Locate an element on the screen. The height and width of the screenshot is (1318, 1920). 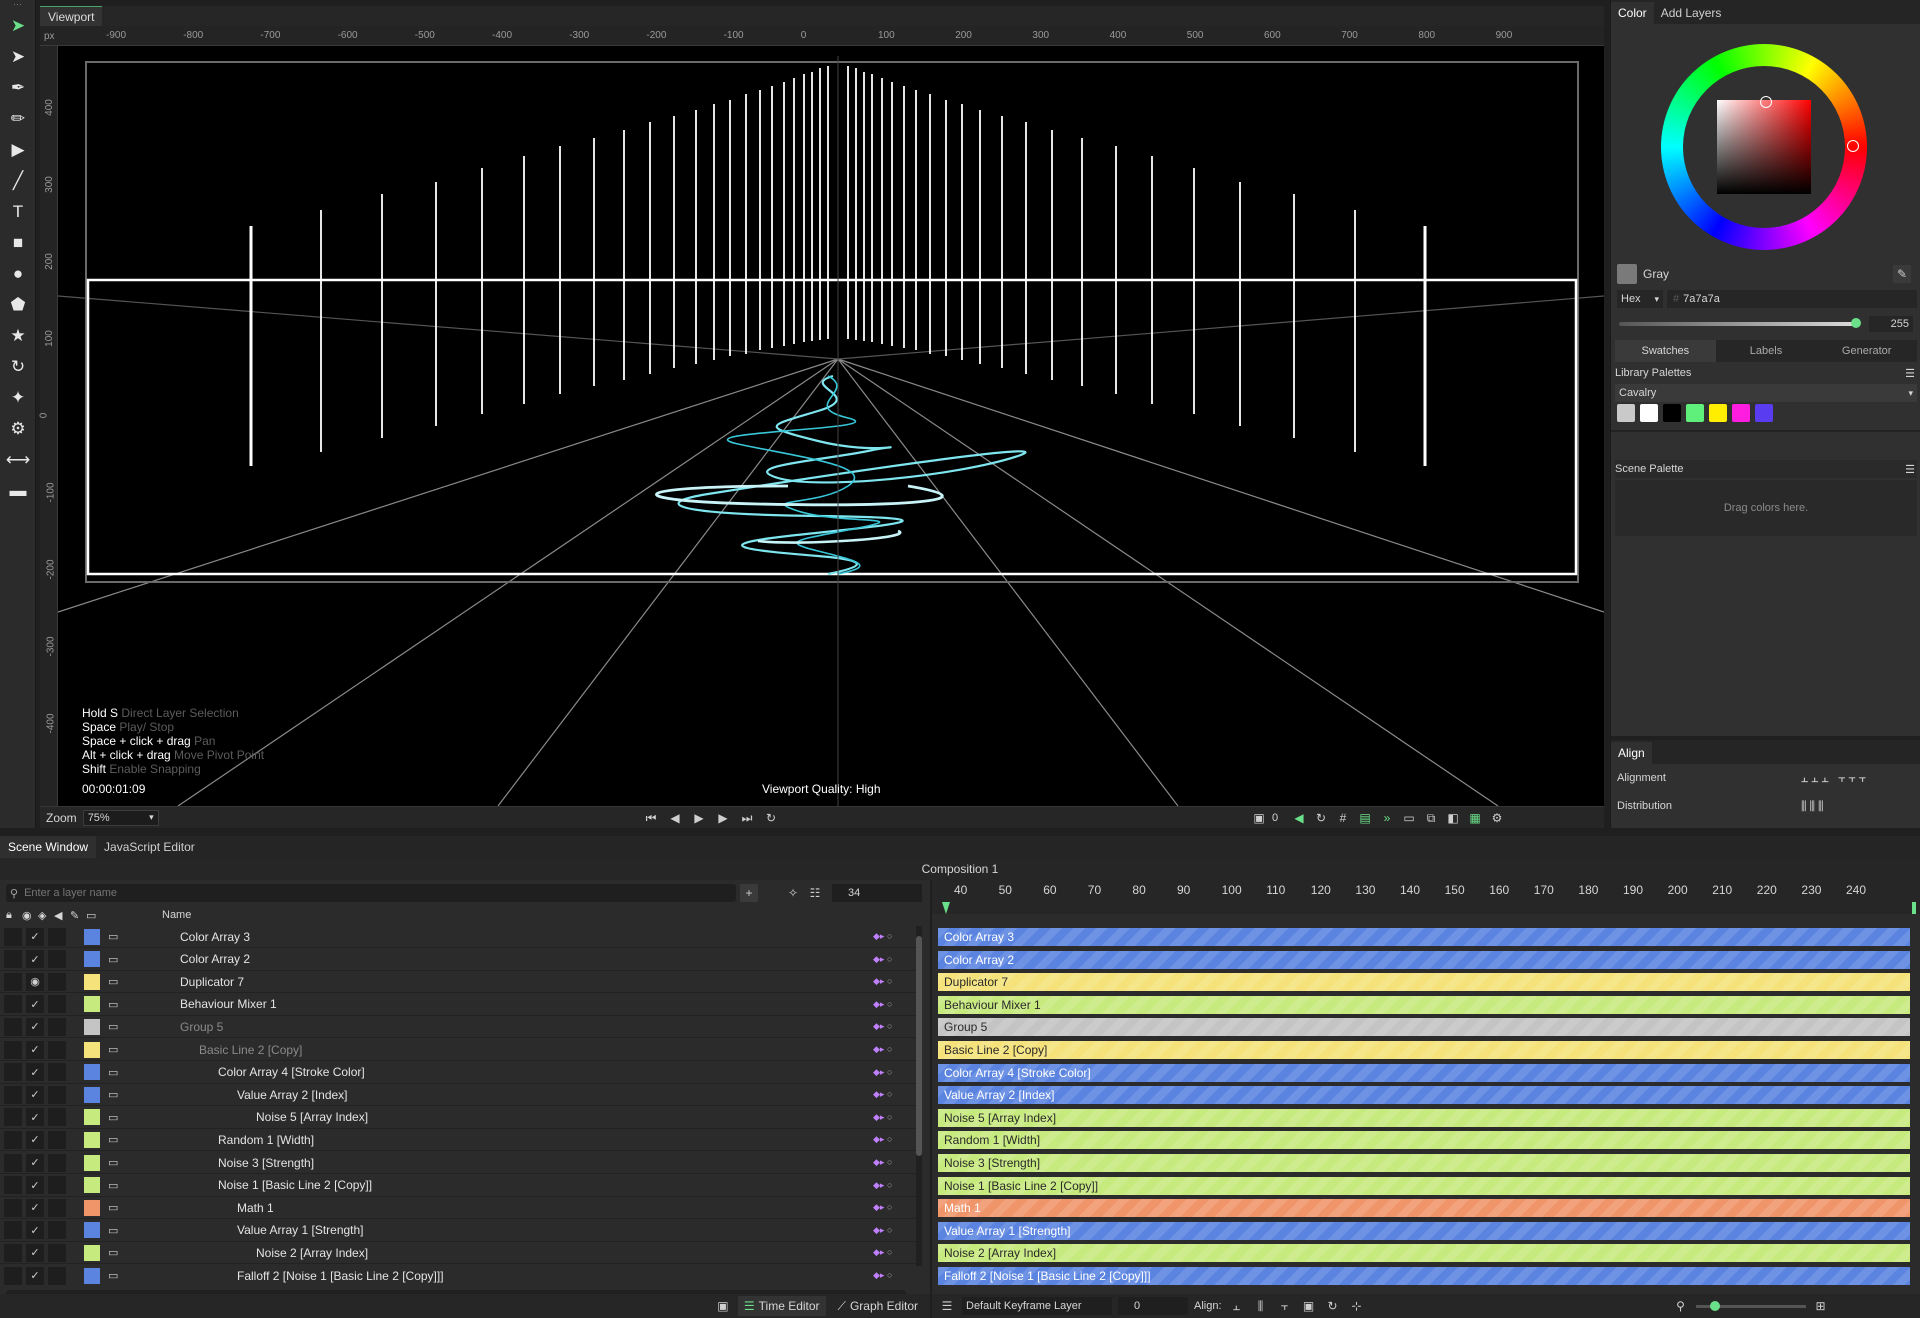
curve-icon: ↻ is located at coordinates (1333, 1306).